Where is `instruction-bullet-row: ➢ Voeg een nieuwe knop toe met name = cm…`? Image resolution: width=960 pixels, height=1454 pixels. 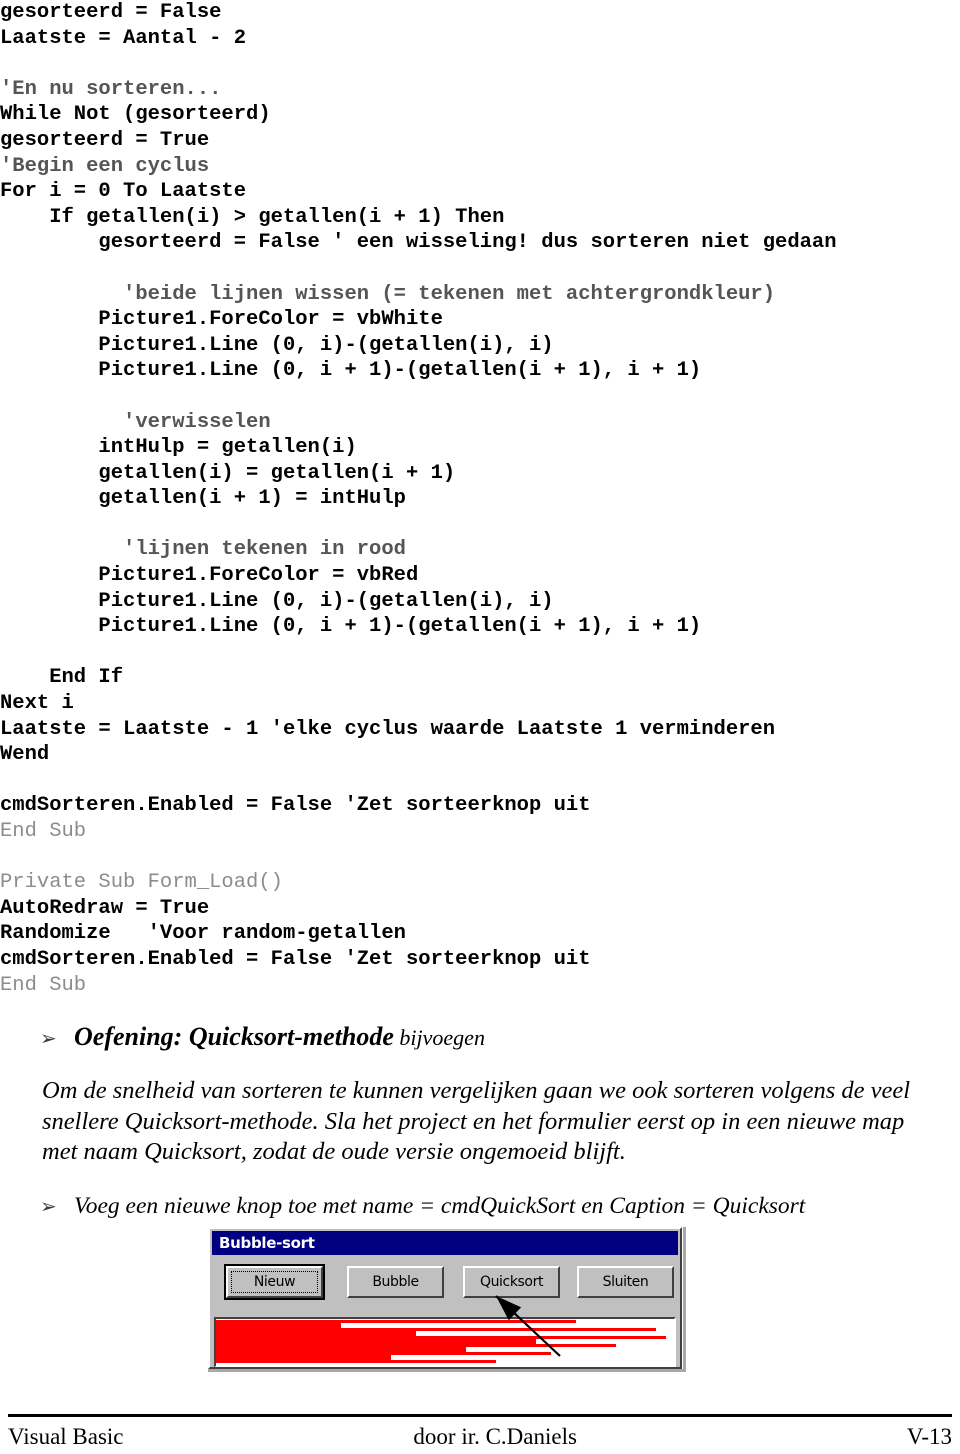 instruction-bullet-row: ➢ Voeg een nieuwe knop toe met name = cm… is located at coordinates (480, 1206).